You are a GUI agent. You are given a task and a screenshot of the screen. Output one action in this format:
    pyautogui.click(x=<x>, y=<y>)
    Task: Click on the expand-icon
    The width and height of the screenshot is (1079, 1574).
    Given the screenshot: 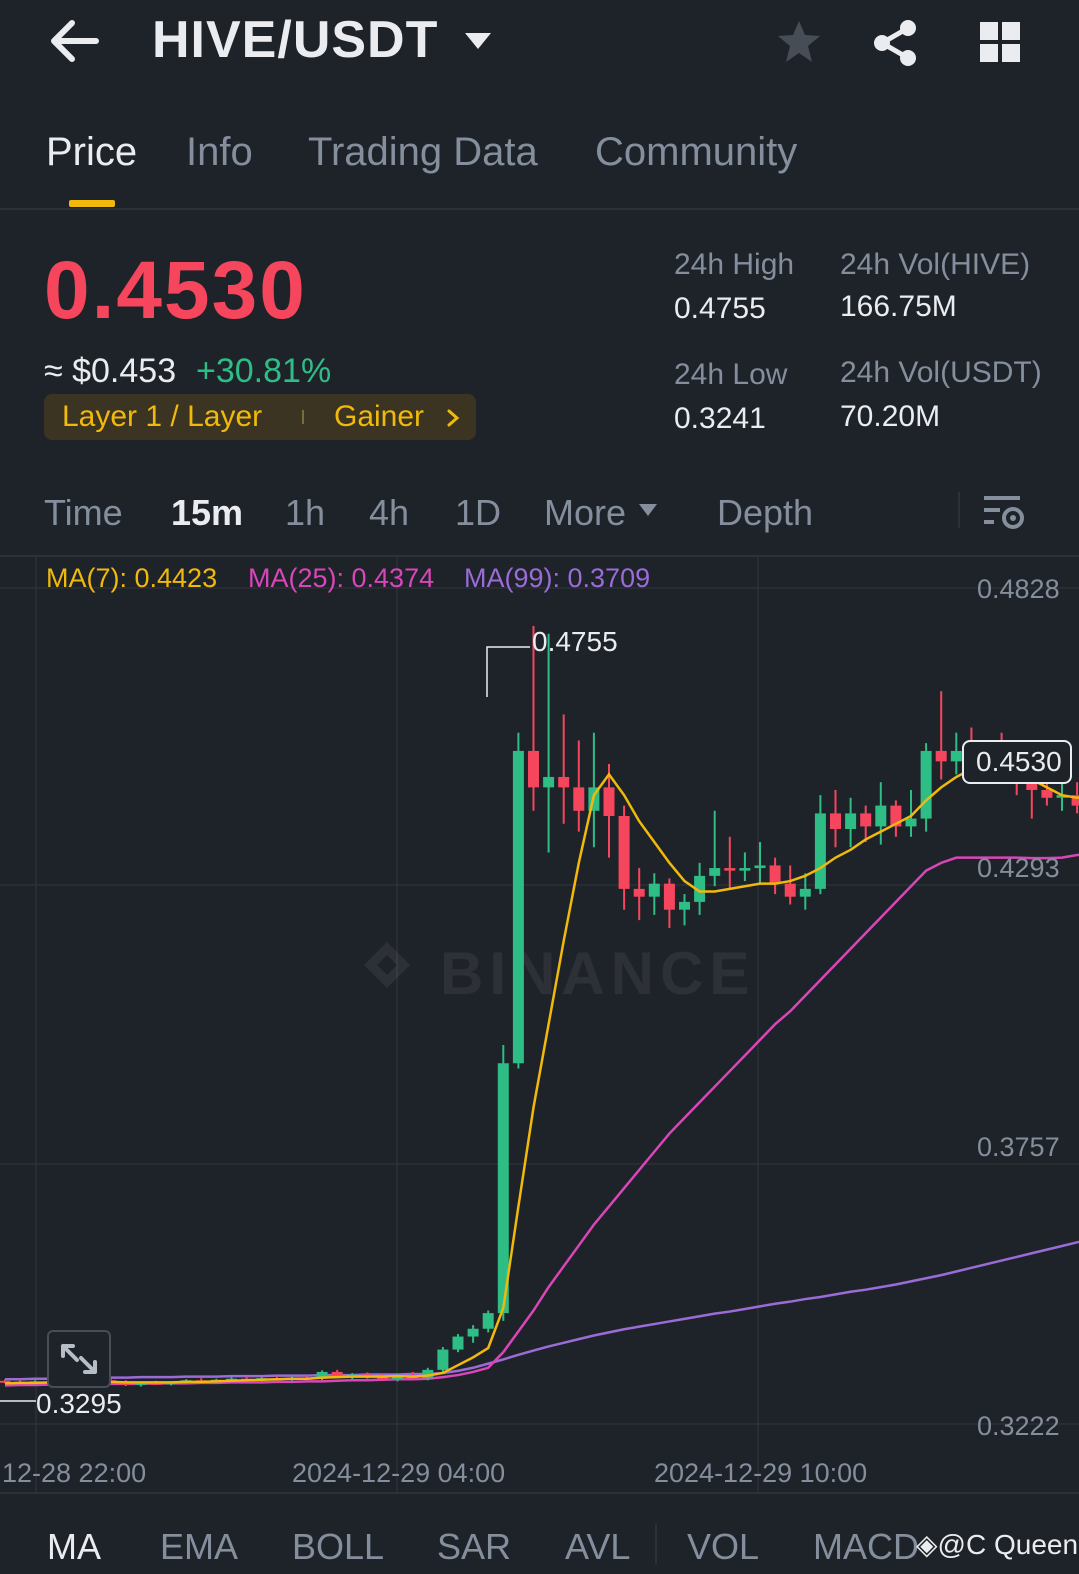 What is the action you would take?
    pyautogui.click(x=79, y=1359)
    